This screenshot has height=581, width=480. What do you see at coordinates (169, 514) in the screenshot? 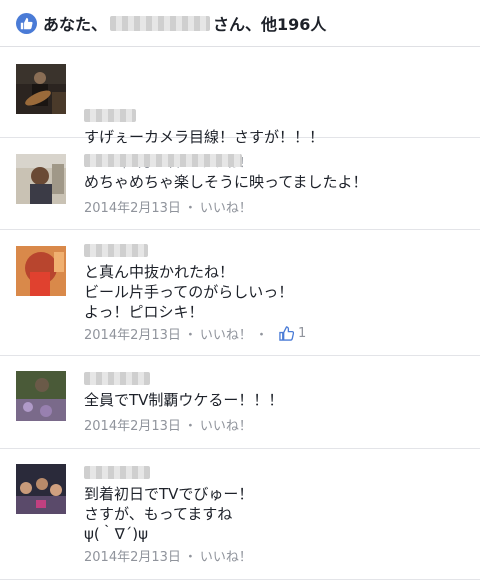
I see `comment-text: 到着初日でTVでびゅー！ さすが、もってますね ψ(｀∇´)ψ` at bounding box center [169, 514].